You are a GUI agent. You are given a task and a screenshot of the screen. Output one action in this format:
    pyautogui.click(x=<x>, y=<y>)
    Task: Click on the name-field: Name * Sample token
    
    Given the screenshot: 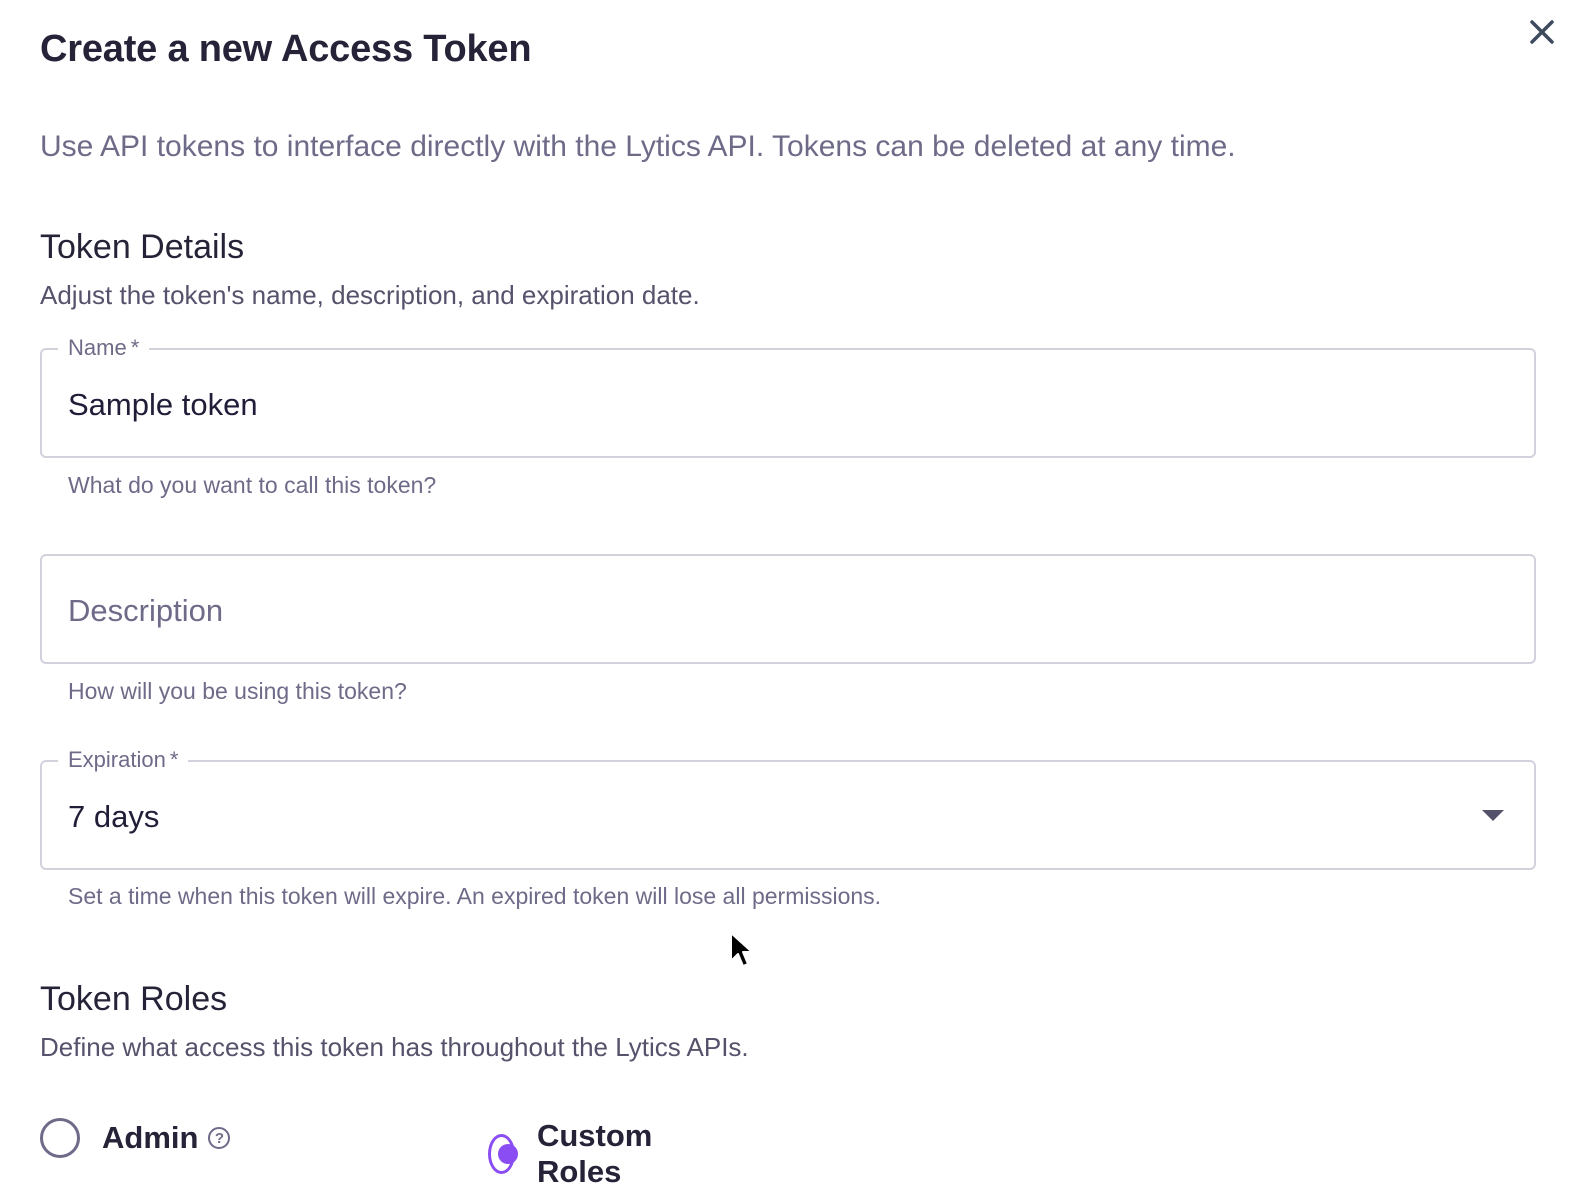 What is the action you would take?
    pyautogui.click(x=788, y=396)
    